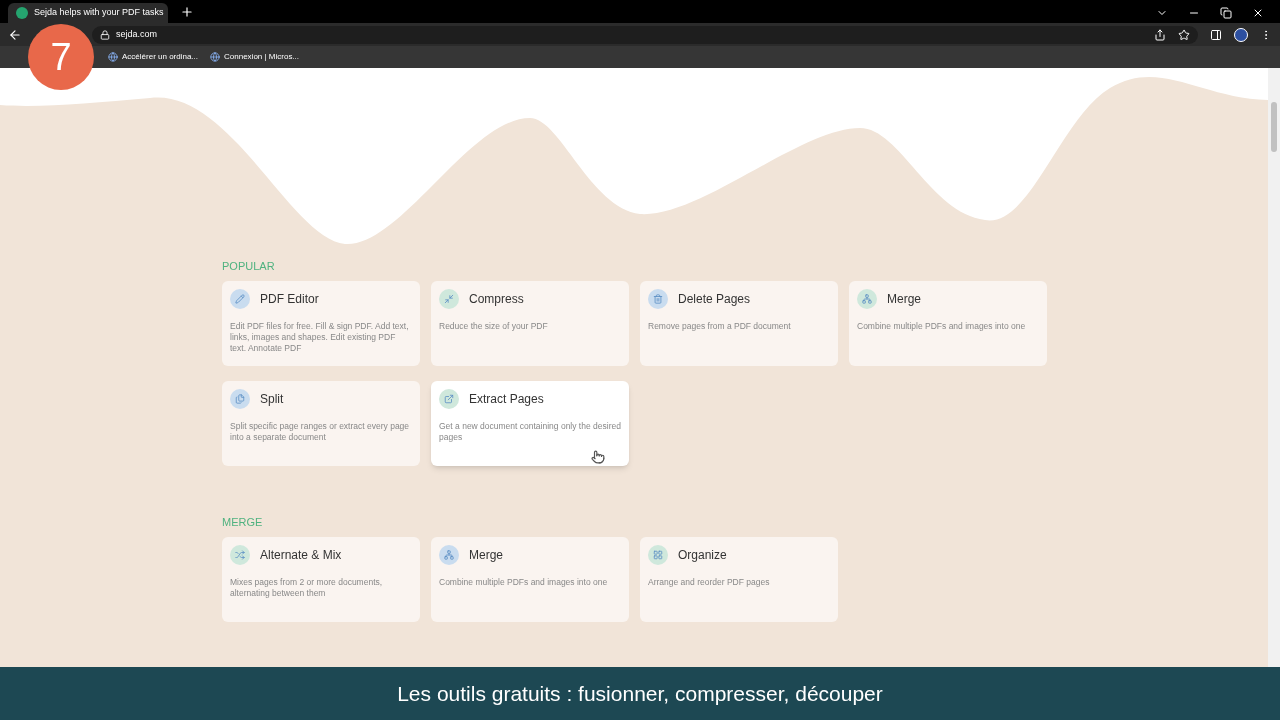  Describe the element at coordinates (22, 13) in the screenshot. I see `site-logo-icon` at that location.